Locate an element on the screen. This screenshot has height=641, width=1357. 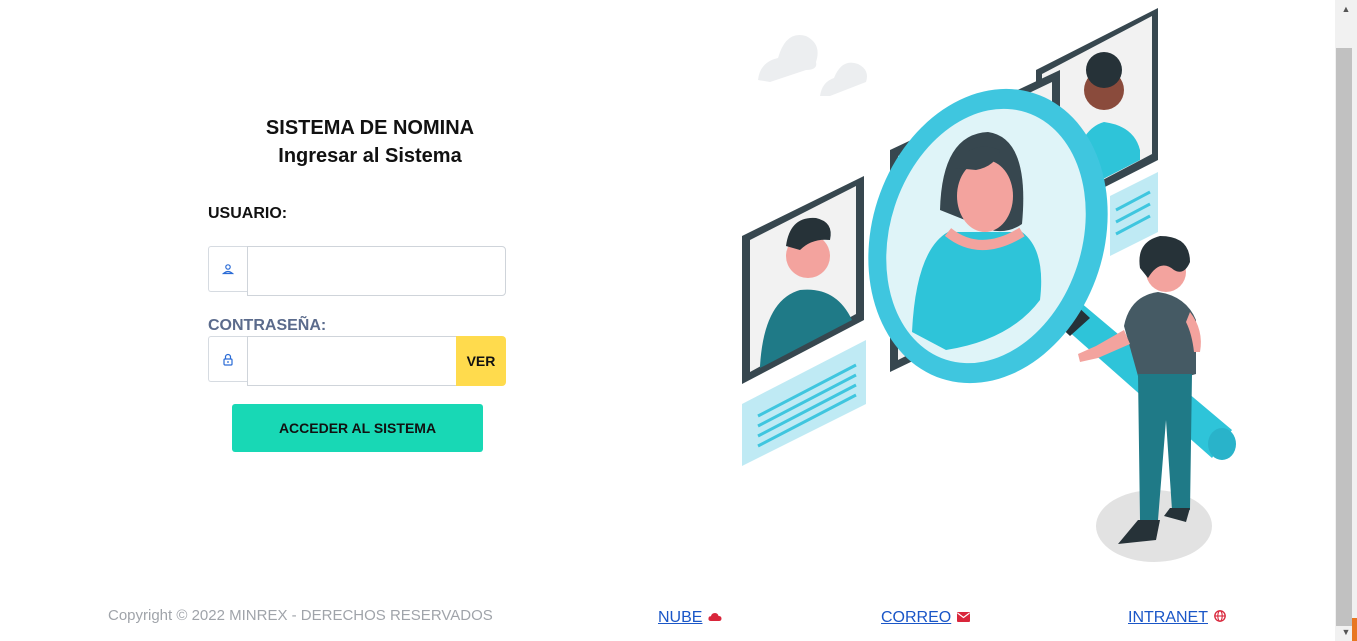
footer-link-label: INTRANET is located at coordinates (1168, 617).